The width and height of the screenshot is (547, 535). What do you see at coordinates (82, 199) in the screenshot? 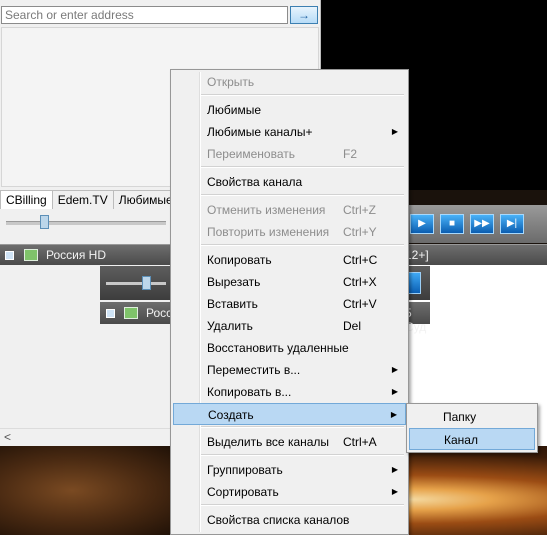
I see `tab-edem-tv: Edem.TV` at bounding box center [82, 199].